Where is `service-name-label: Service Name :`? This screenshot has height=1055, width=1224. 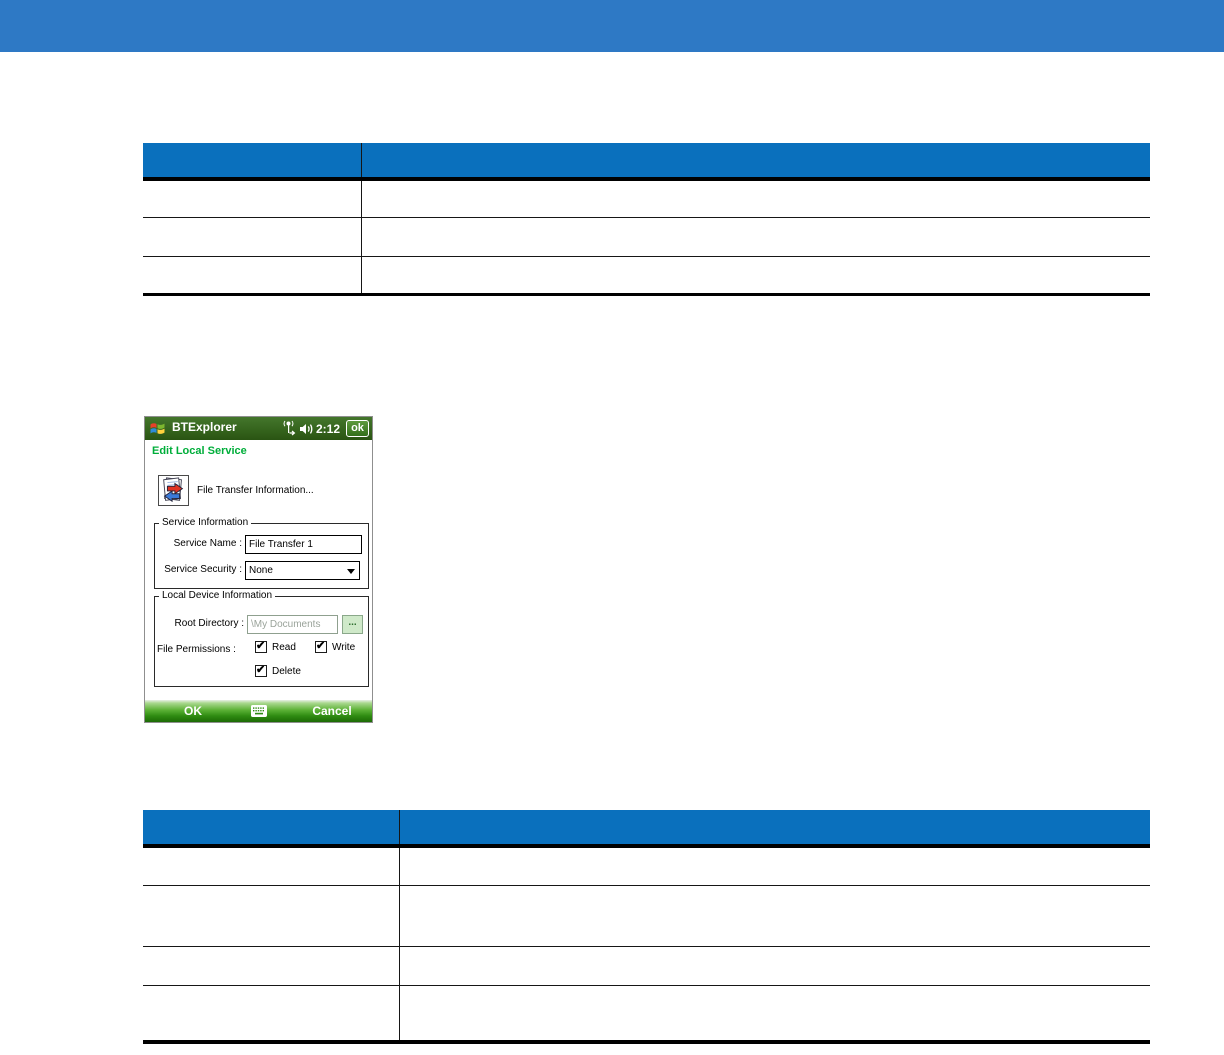 service-name-label: Service Name : is located at coordinates (207, 543).